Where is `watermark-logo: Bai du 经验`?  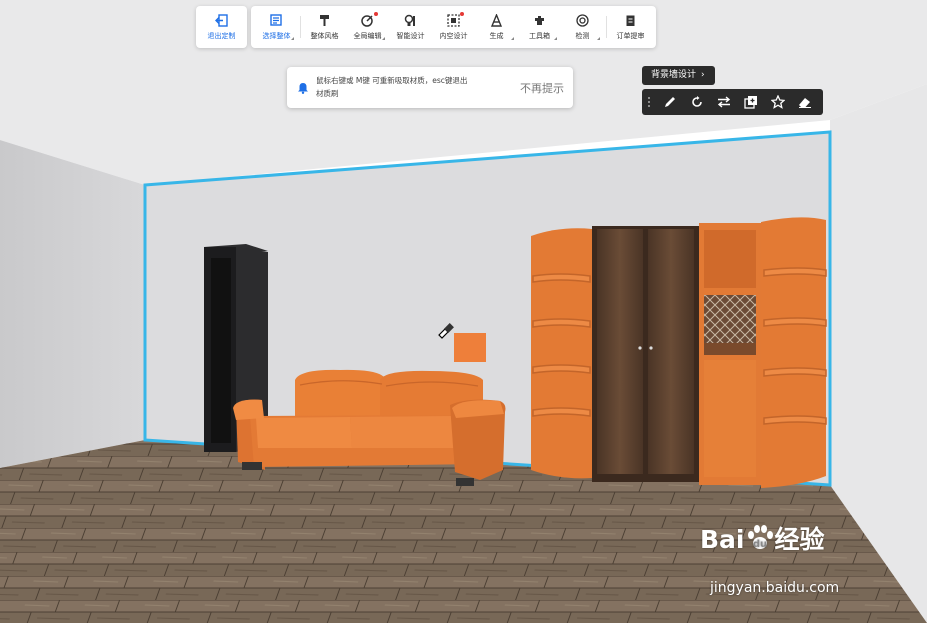
watermark-logo: Bai du 经验 is located at coordinates (762, 538).